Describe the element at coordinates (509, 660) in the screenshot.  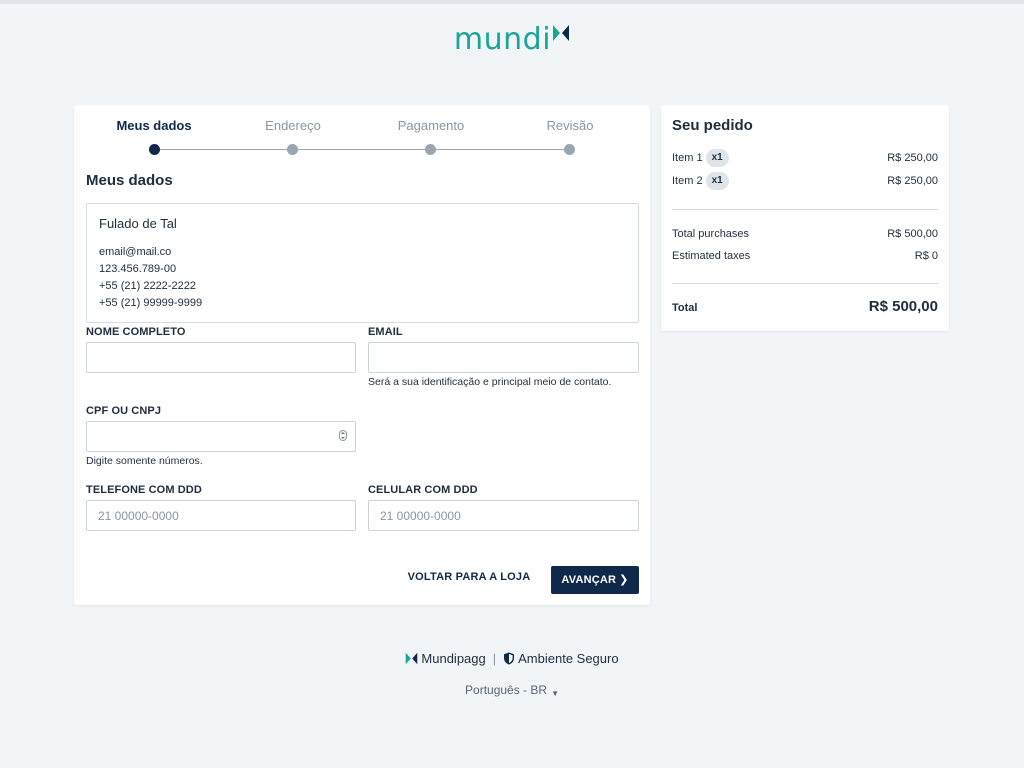
I see `shield-icon` at that location.